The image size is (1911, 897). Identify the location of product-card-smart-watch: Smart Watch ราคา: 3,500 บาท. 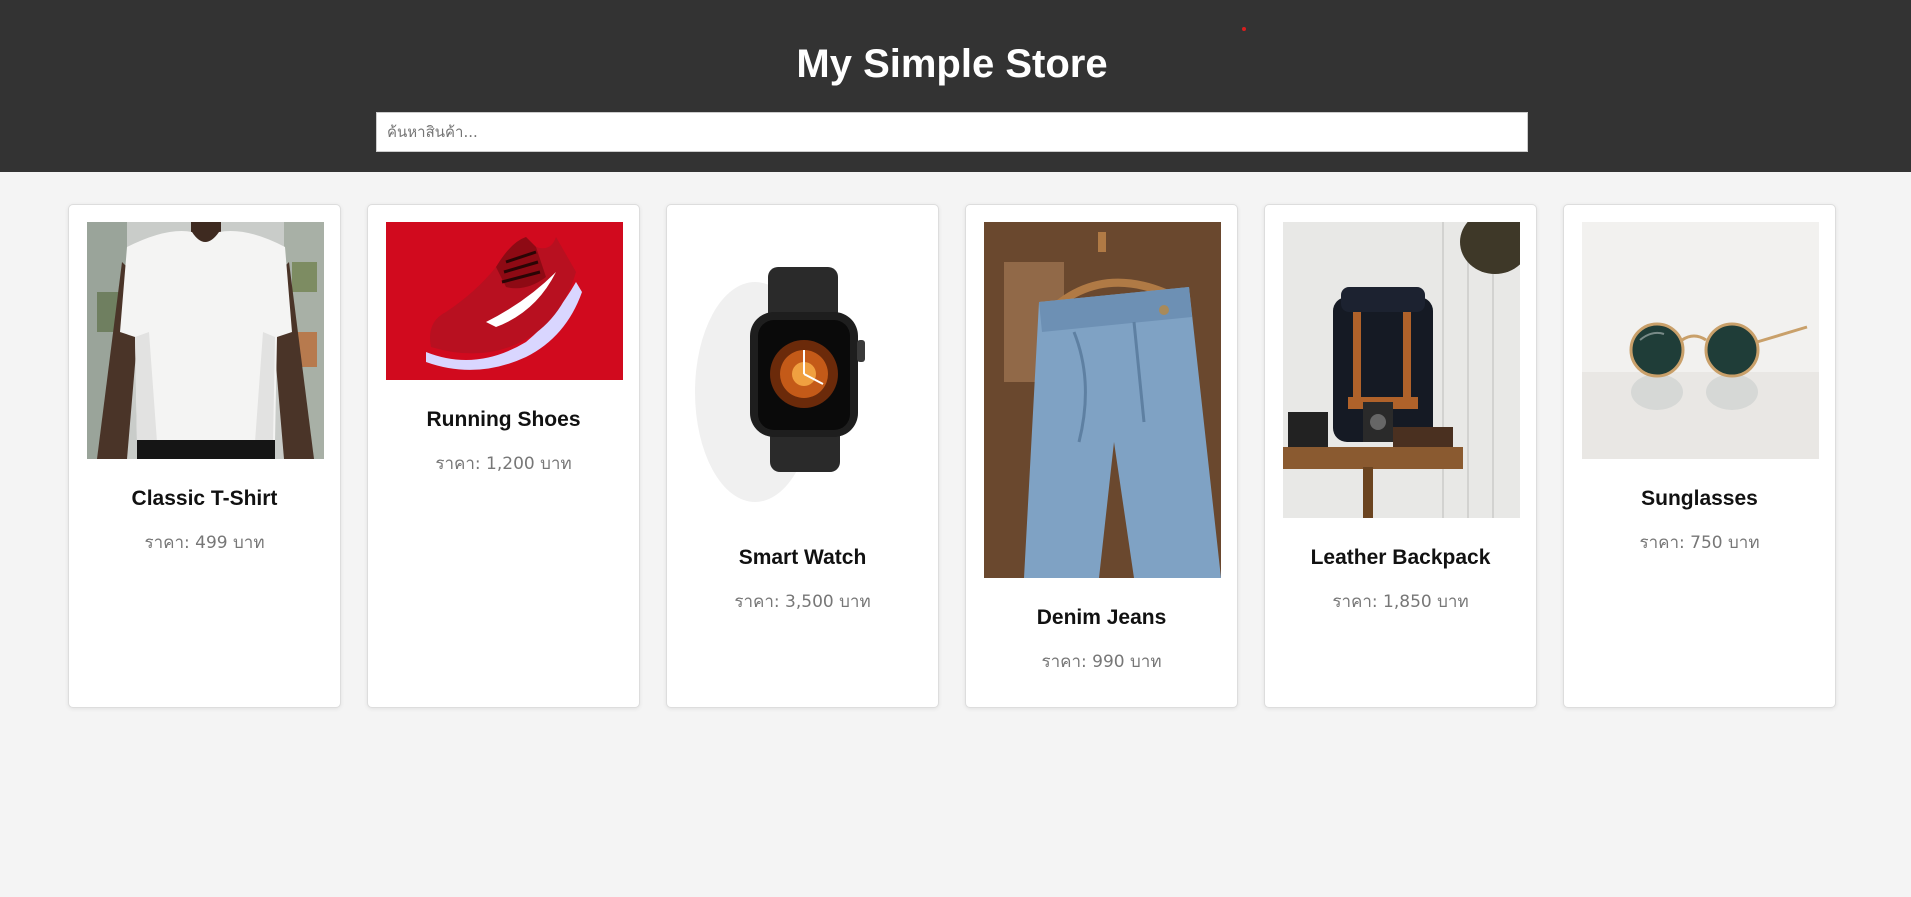
(802, 456).